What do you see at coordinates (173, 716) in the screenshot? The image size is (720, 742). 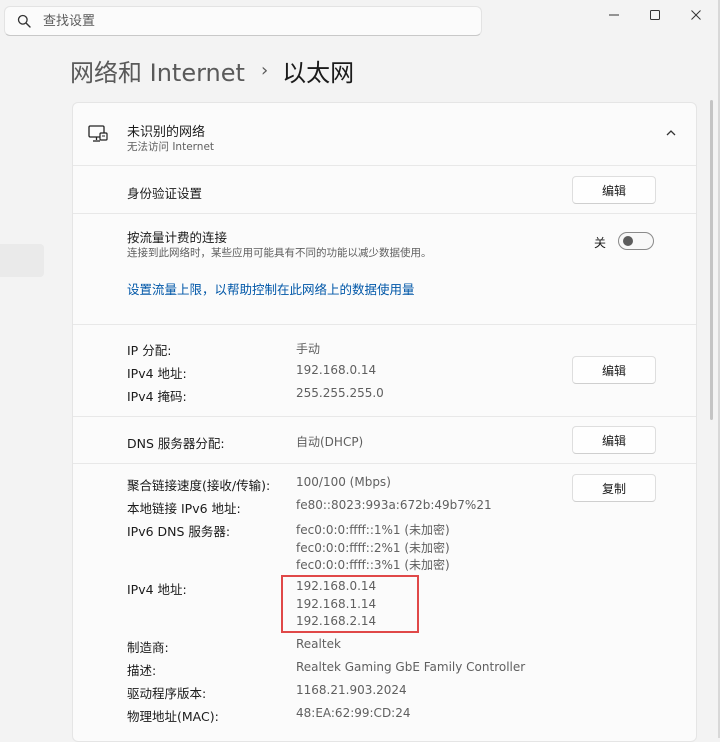 I see `mac-address-label: 物理地址(MAC):` at bounding box center [173, 716].